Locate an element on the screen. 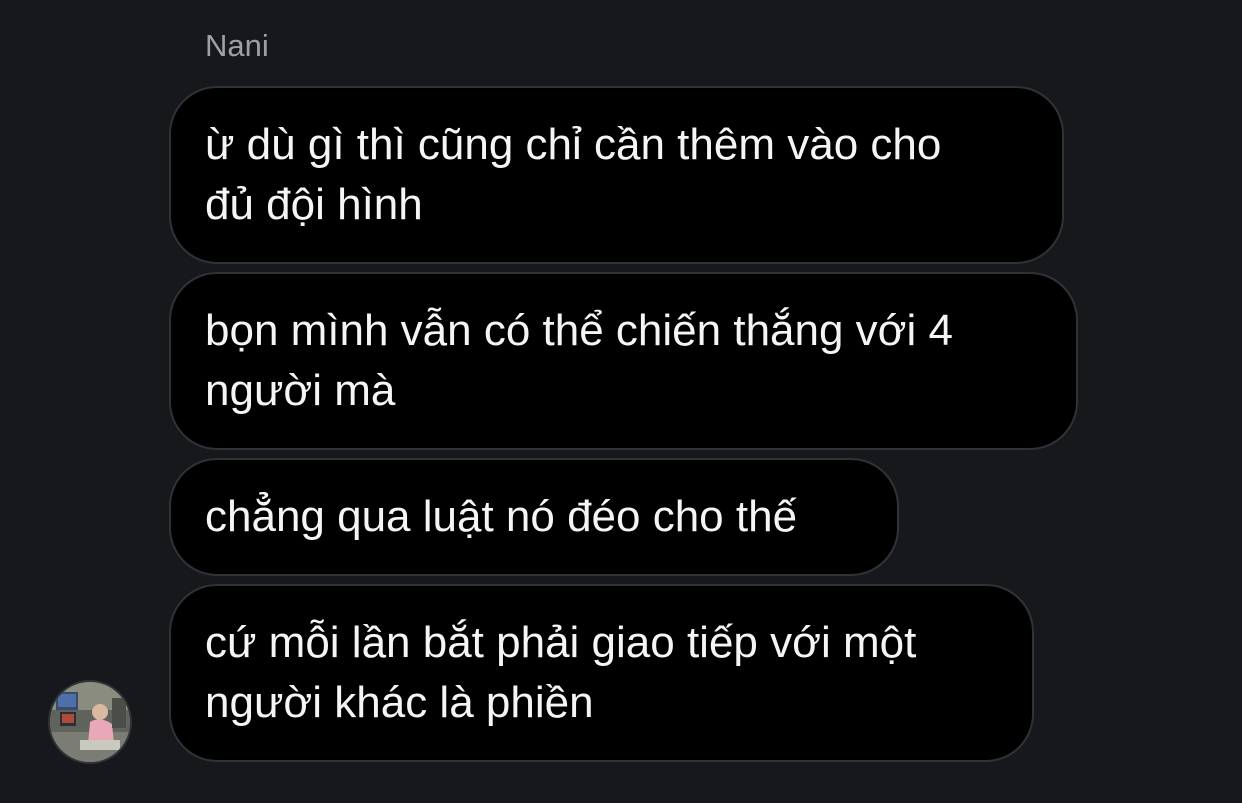  user-avatar-photo-icon is located at coordinates (90, 722).